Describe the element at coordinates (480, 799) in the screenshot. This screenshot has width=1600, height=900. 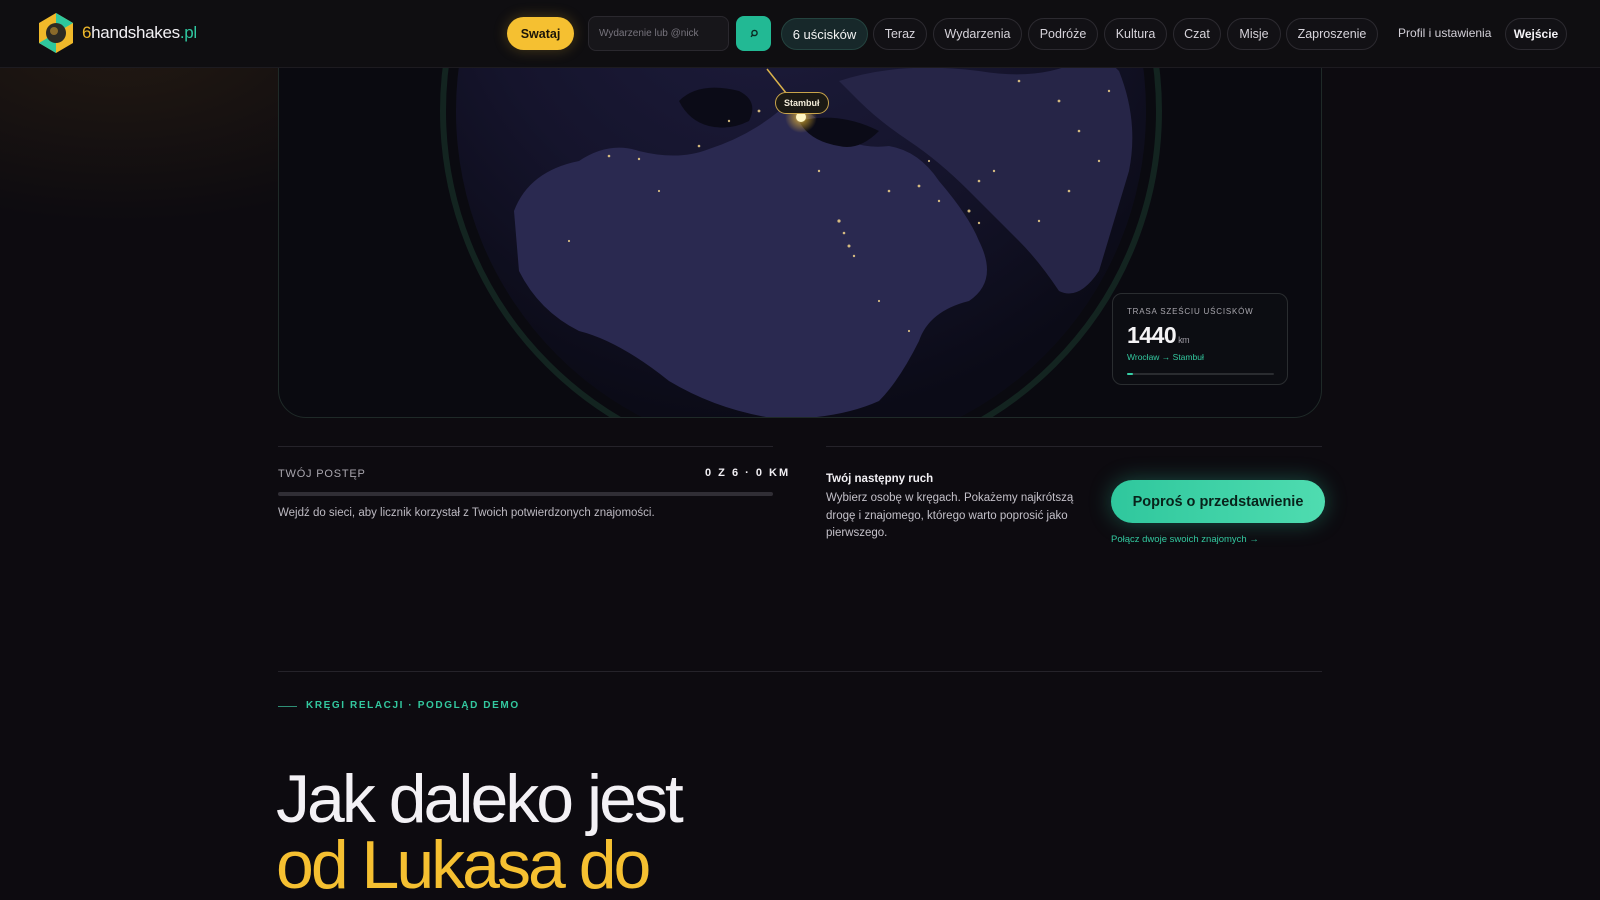
I see `headline-line-1: Jak daleko jest` at that location.